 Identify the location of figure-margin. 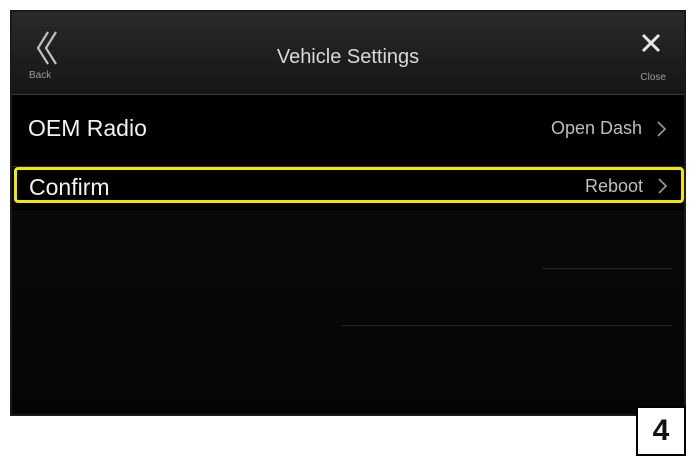
(348, 436).